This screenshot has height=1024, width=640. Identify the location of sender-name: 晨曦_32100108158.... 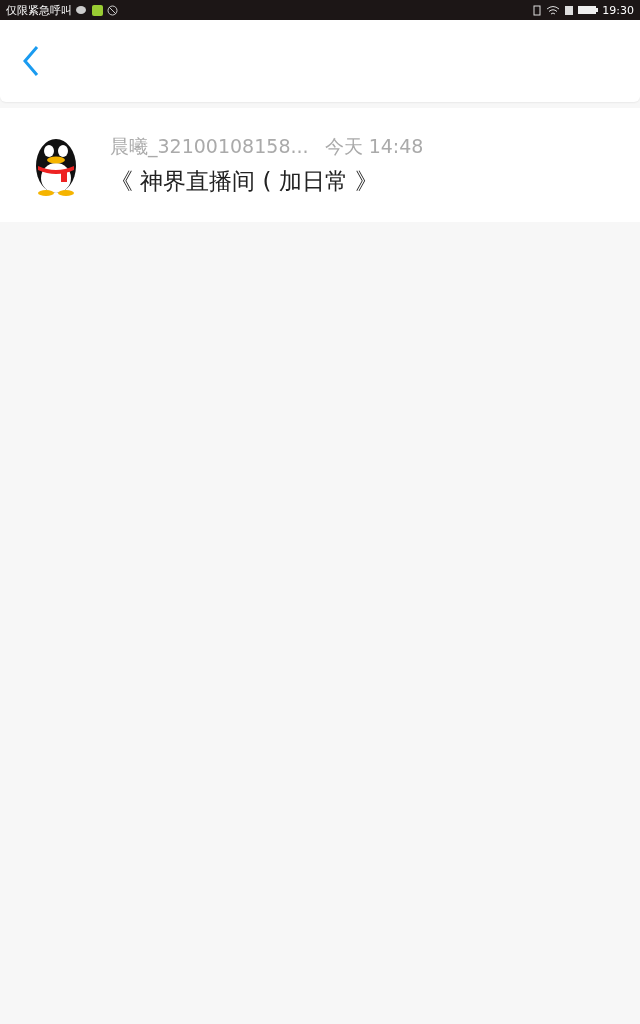
(209, 146).